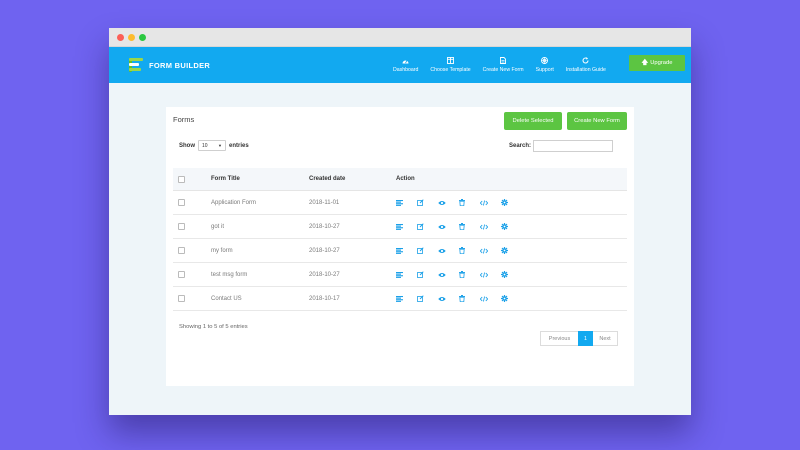 The image size is (800, 450). I want to click on dashboard-icon, so click(405, 61).